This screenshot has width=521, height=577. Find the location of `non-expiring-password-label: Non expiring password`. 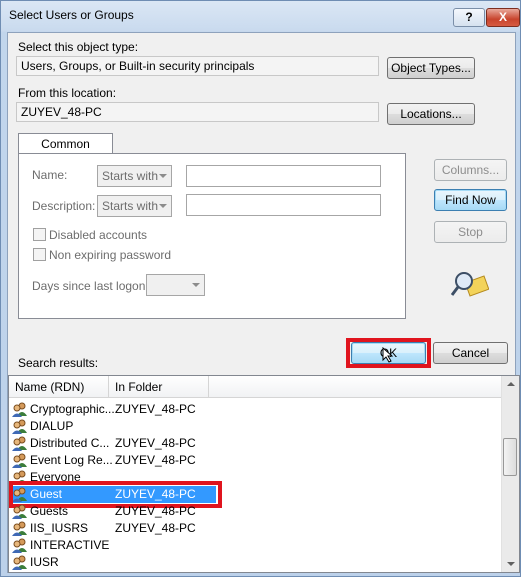

non-expiring-password-label: Non expiring password is located at coordinates (110, 255).